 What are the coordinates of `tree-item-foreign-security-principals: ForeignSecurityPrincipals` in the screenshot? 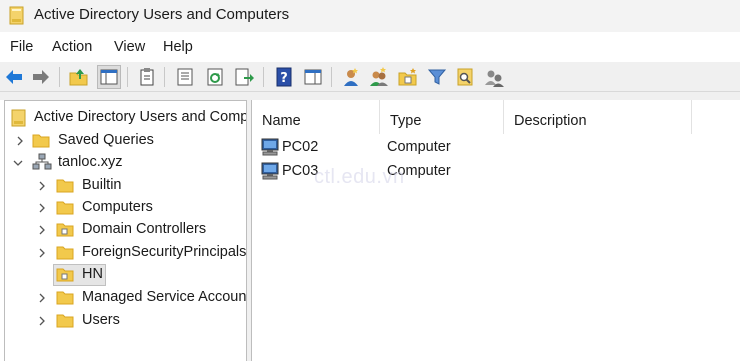 It's located at (125, 253).